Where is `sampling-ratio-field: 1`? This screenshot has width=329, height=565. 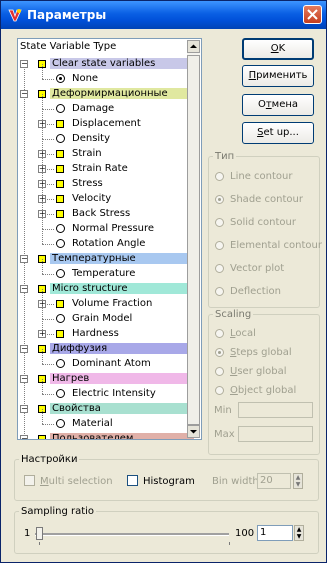 sampling-ratio-field: 1 is located at coordinates (275, 533).